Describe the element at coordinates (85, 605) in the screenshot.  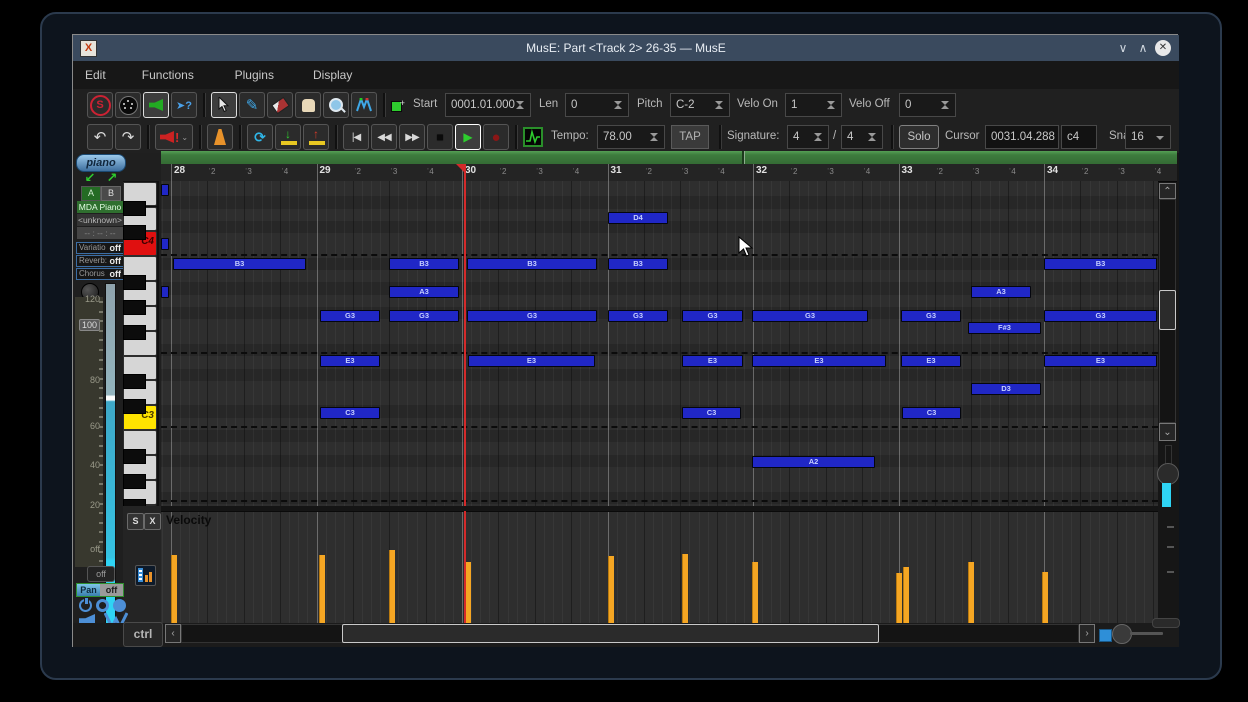
I see `power-icon` at that location.